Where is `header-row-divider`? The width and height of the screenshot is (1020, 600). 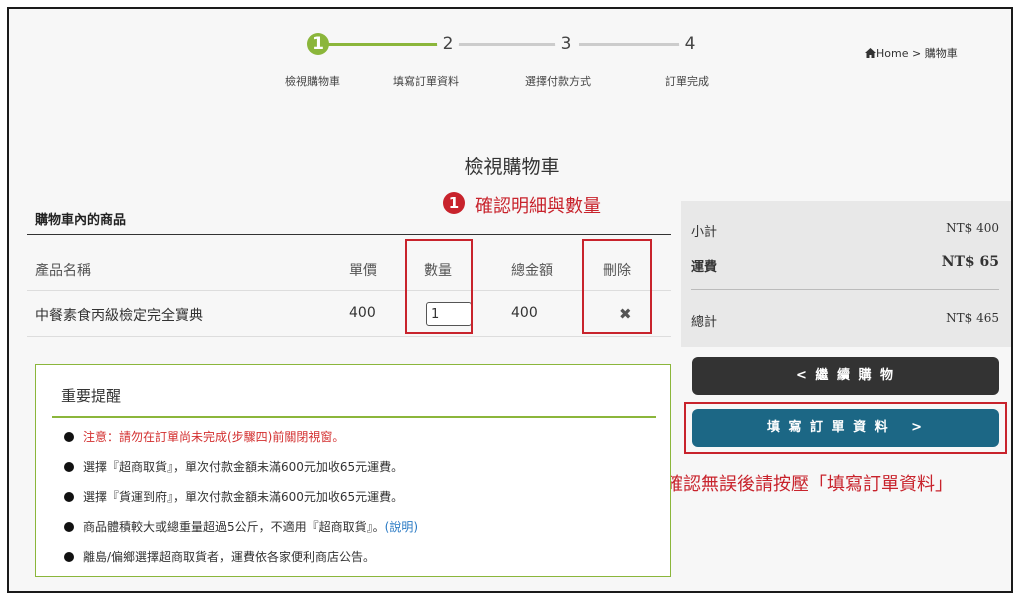 header-row-divider is located at coordinates (349, 290).